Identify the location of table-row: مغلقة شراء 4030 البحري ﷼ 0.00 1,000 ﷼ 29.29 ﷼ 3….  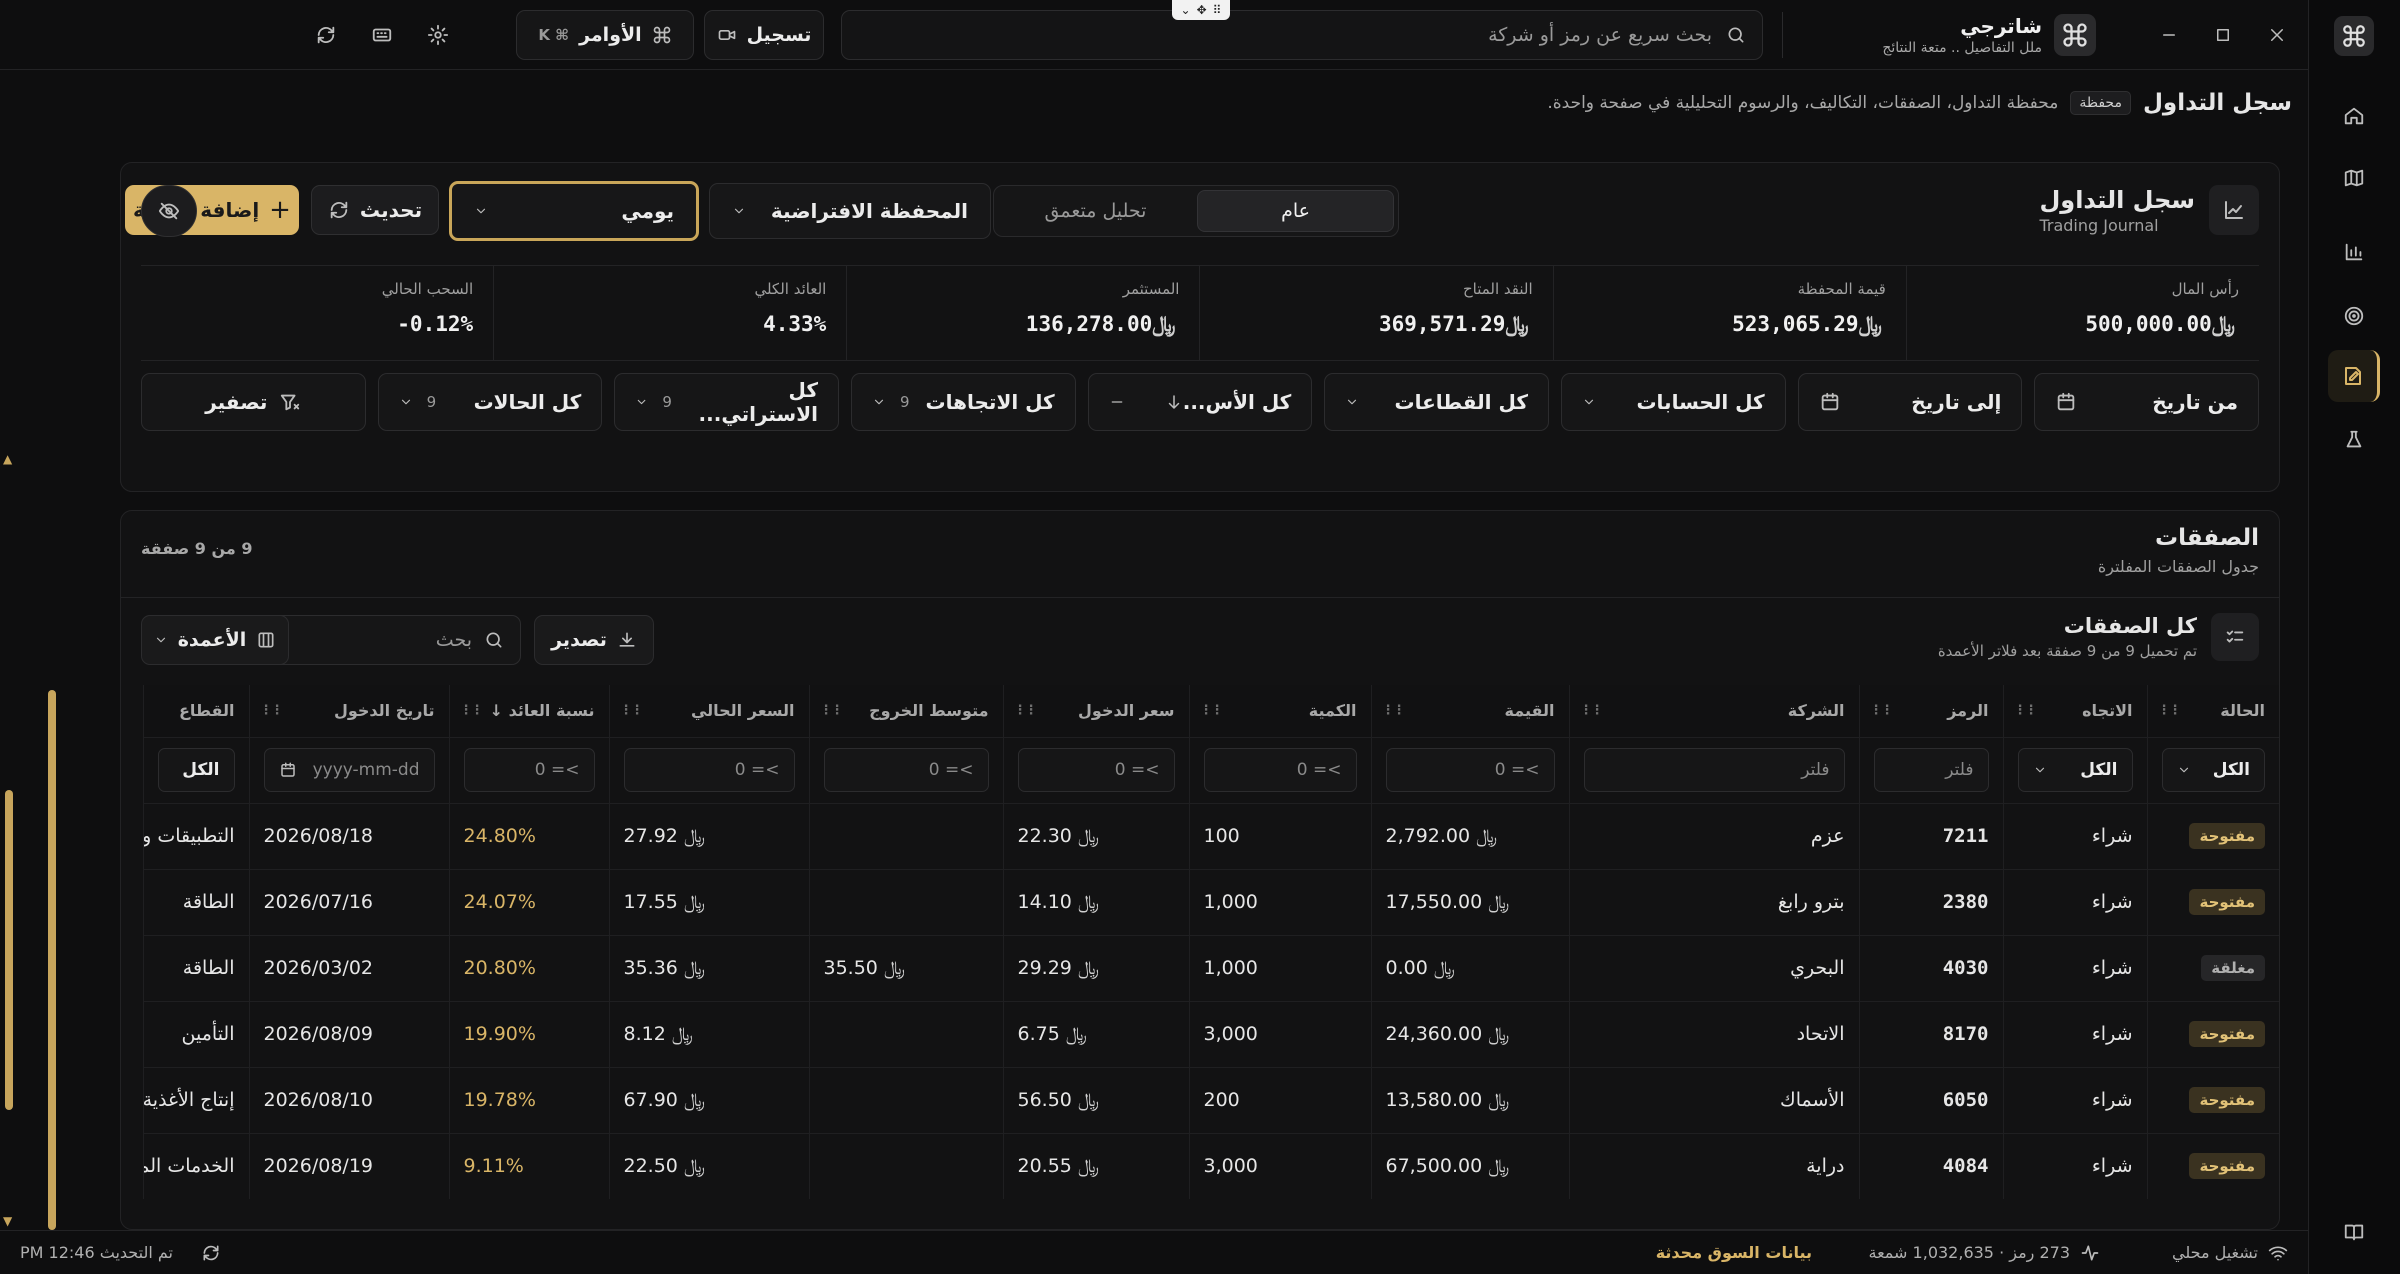
(1210, 967).